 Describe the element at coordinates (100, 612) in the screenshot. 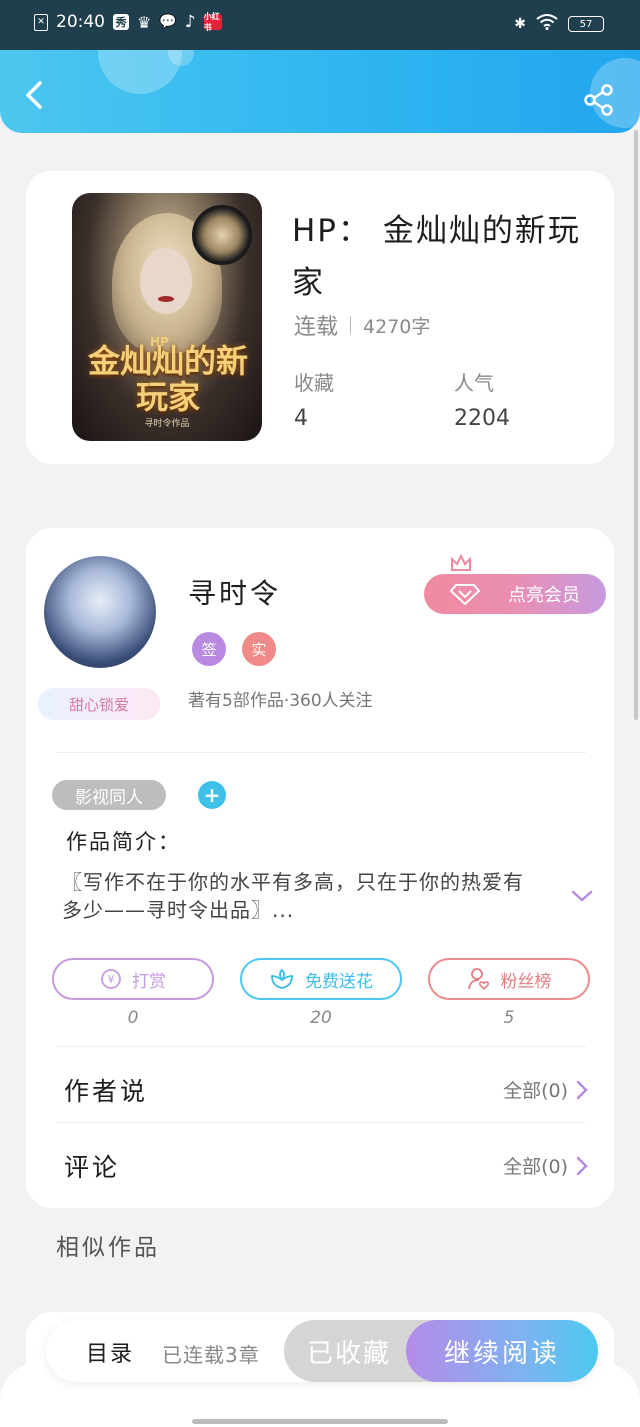

I see `avatar` at that location.